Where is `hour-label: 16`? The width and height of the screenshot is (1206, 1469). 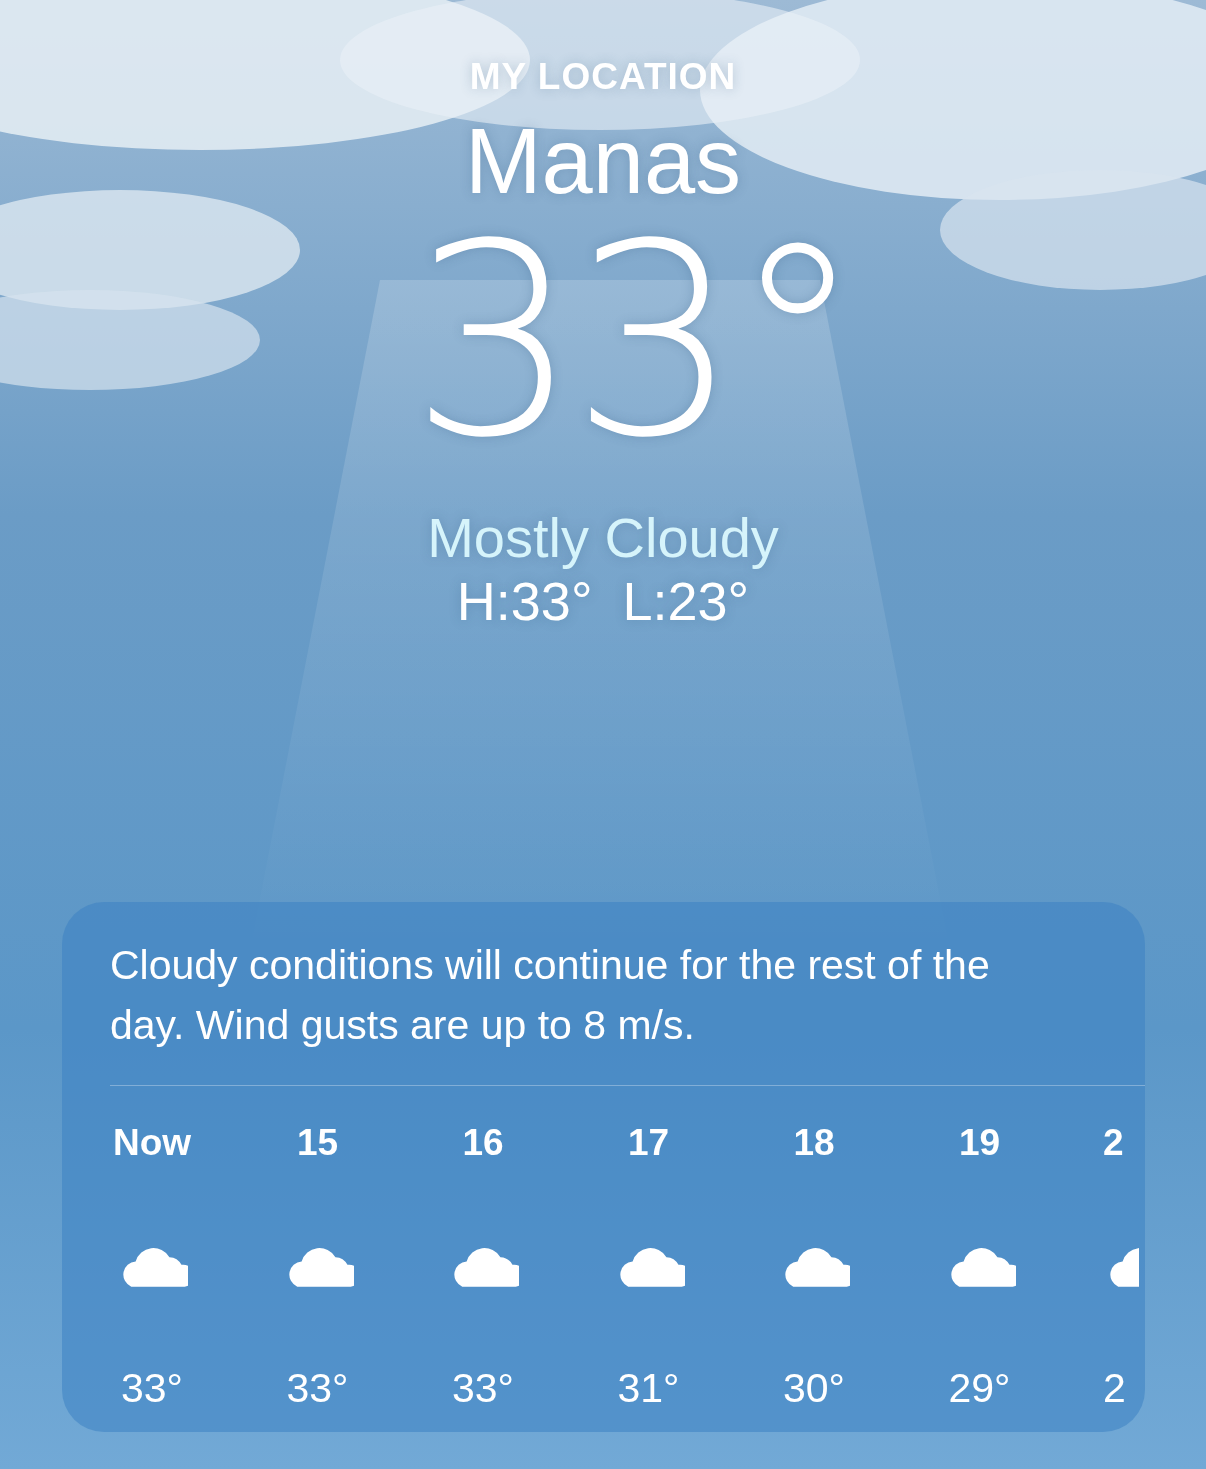
hour-label: 16 is located at coordinates (483, 1143).